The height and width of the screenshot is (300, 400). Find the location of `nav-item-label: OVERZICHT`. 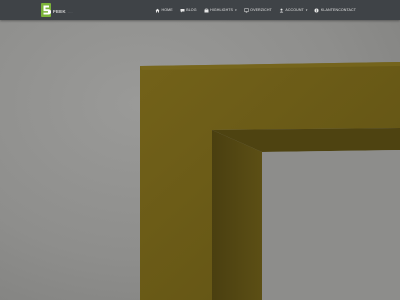

nav-item-label: OVERZICHT is located at coordinates (261, 10).